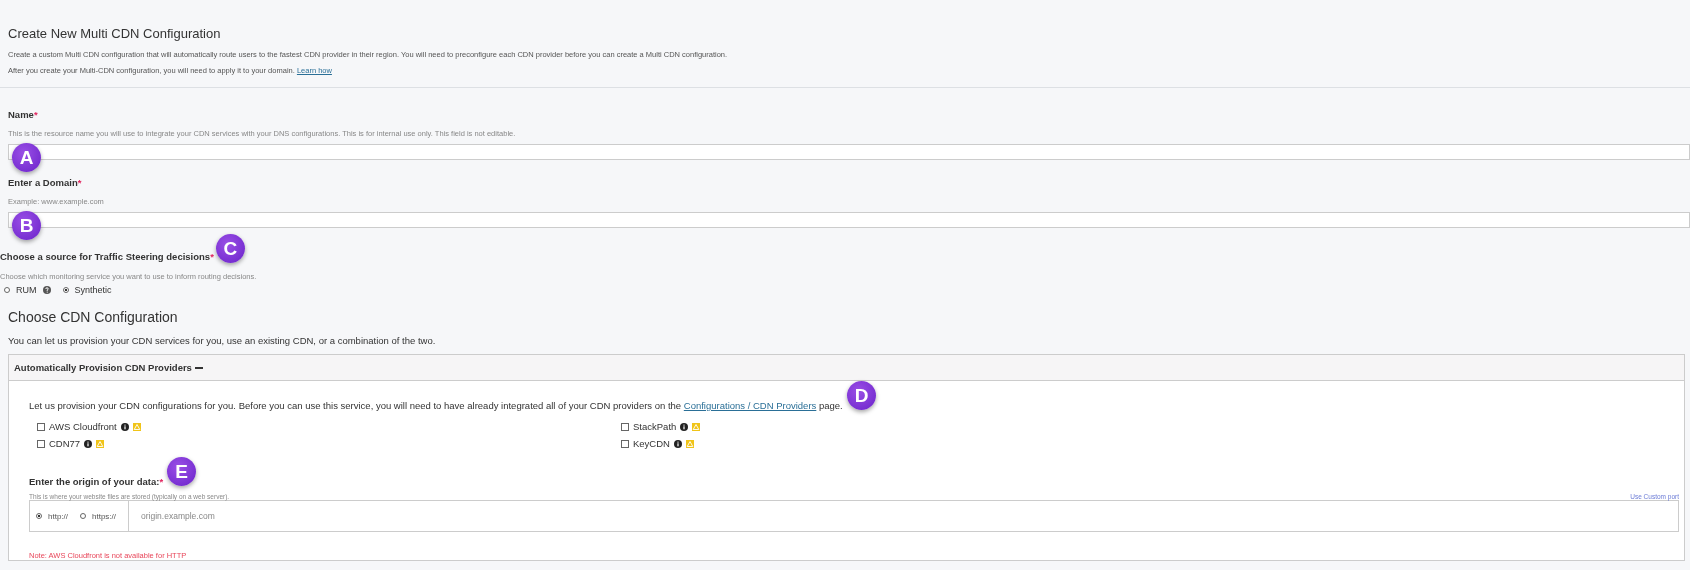 The height and width of the screenshot is (570, 1690). Describe the element at coordinates (65, 443) in the screenshot. I see `provider-label: CDN77` at that location.